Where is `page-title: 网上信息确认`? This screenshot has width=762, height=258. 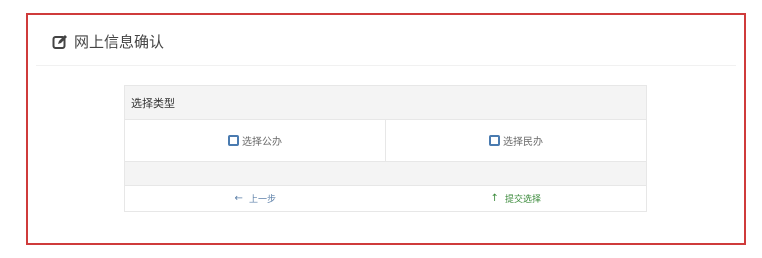 page-title: 网上信息确认 is located at coordinates (108, 41).